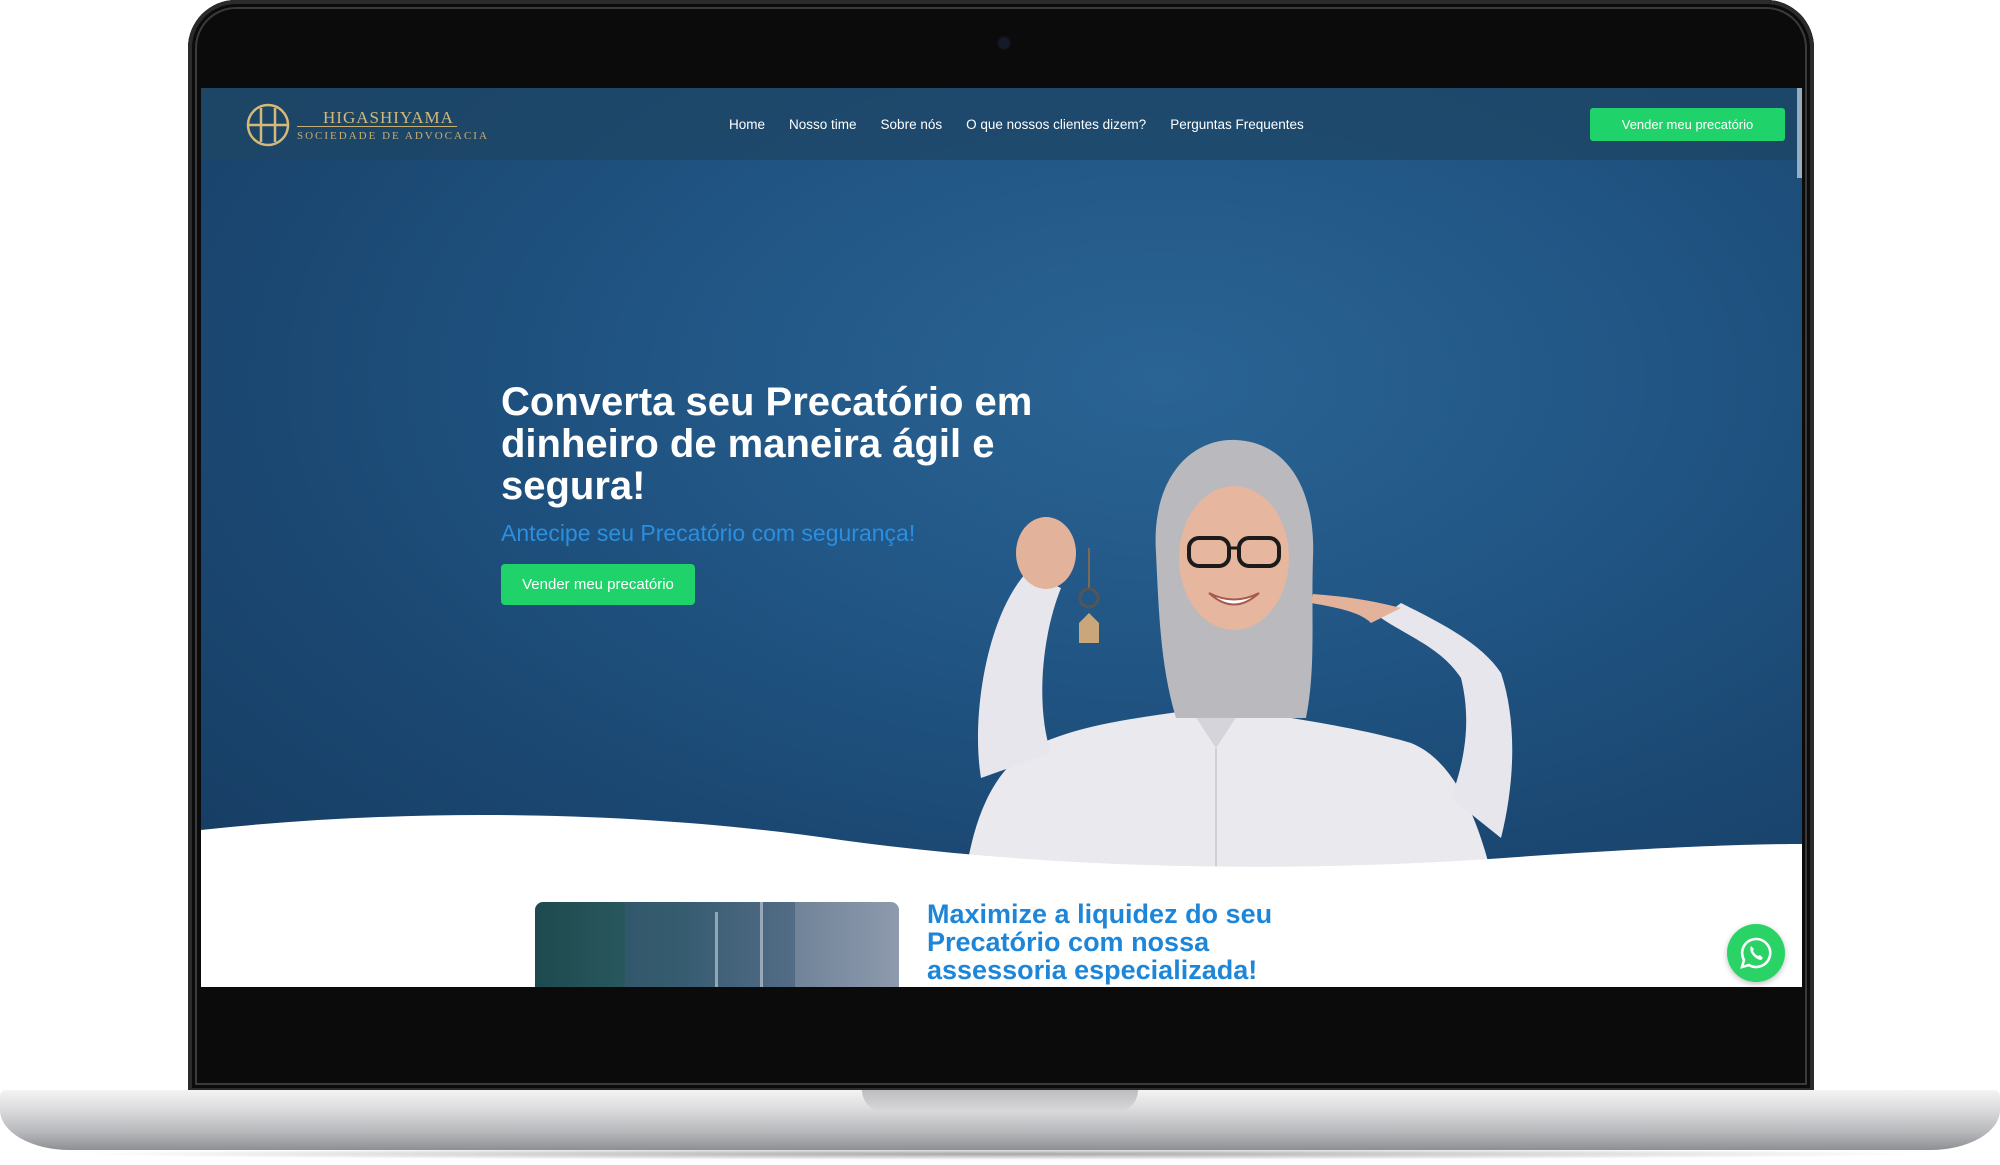  What do you see at coordinates (388, 117) in the screenshot?
I see `logo-name: HIGASHIYAMA` at bounding box center [388, 117].